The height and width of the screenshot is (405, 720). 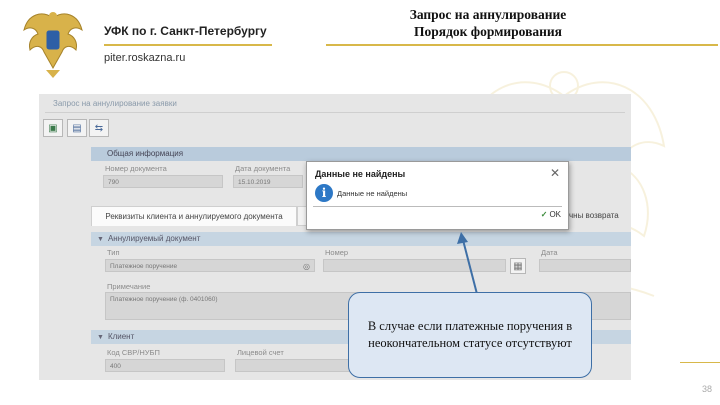 I want to click on ok-label: OK, so click(x=555, y=214).